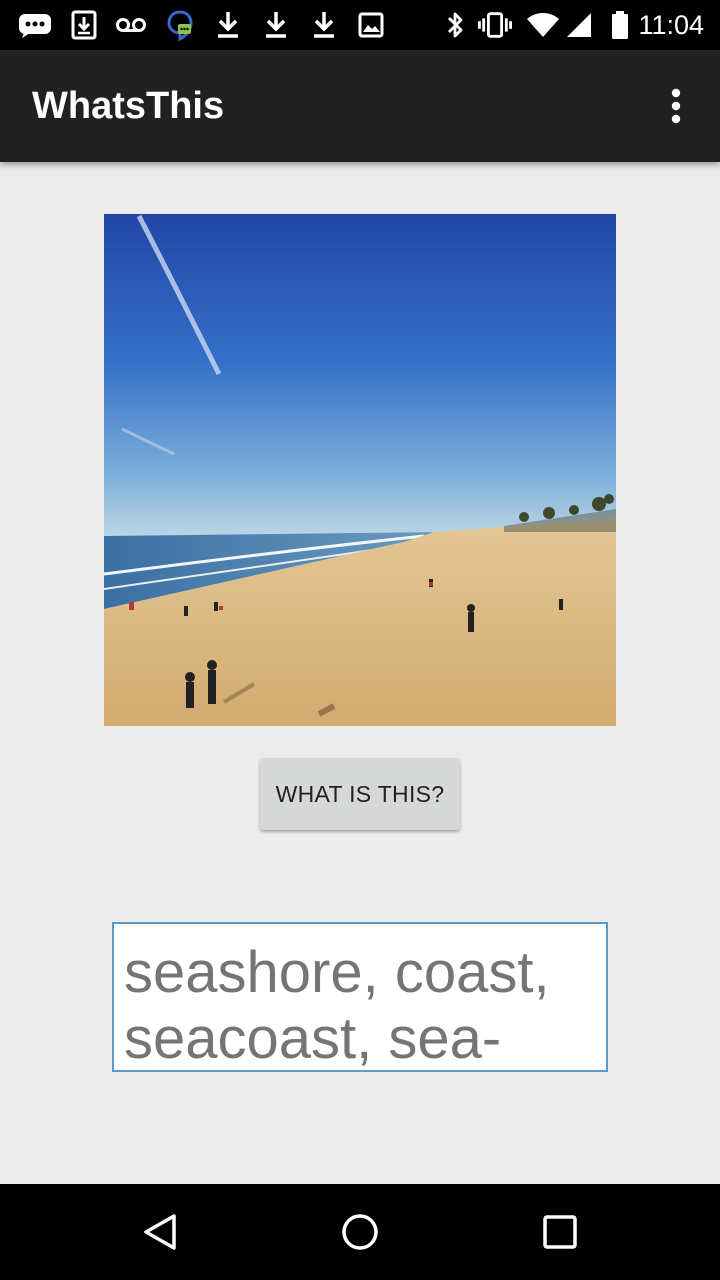  Describe the element at coordinates (180, 25) in the screenshot. I see `hangouts-icon` at that location.